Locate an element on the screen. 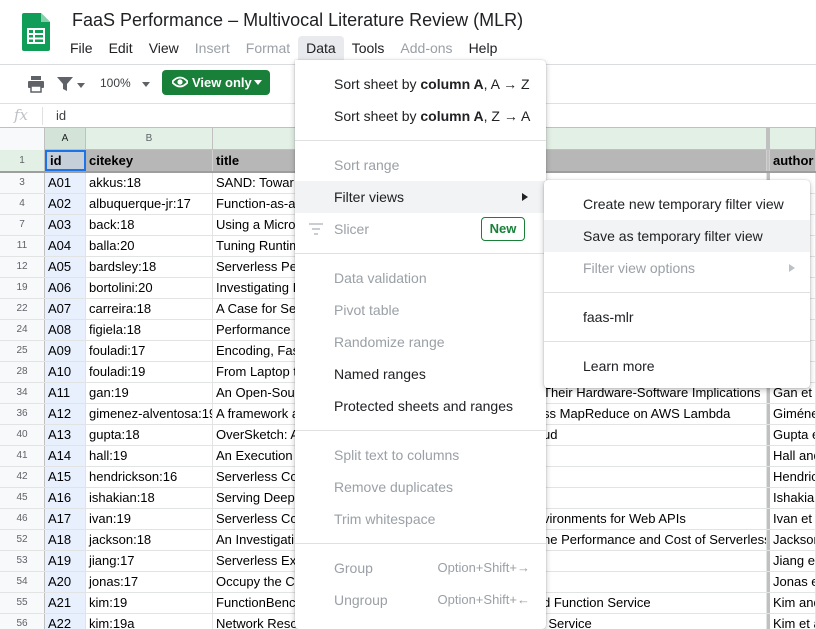 Image resolution: width=816 pixels, height=629 pixels. menu-item-sort-az: Sort sheet by column A, A → Z is located at coordinates (420, 84).